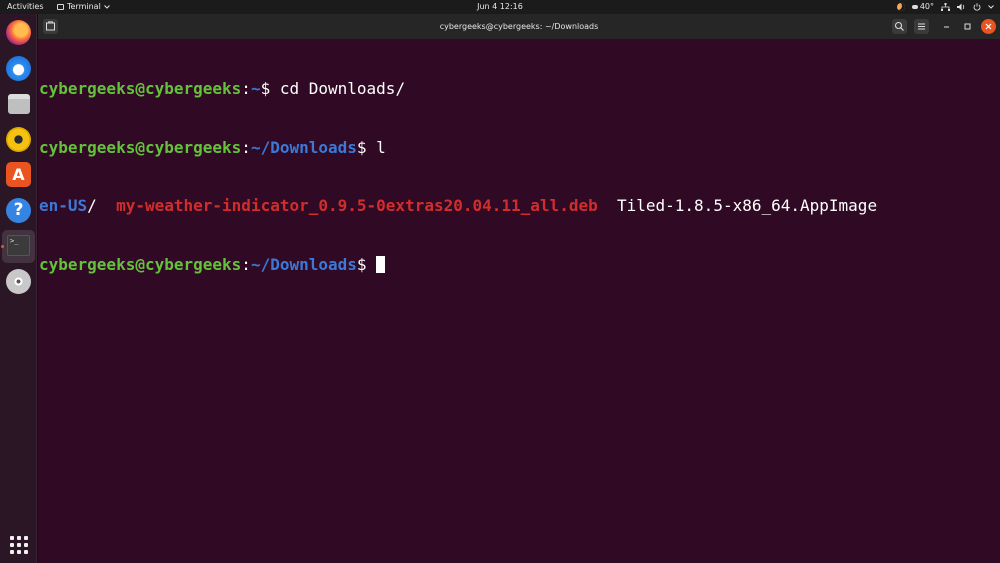 Image resolution: width=1000 pixels, height=563 pixels. I want to click on rhythmbox-icon, so click(18, 139).